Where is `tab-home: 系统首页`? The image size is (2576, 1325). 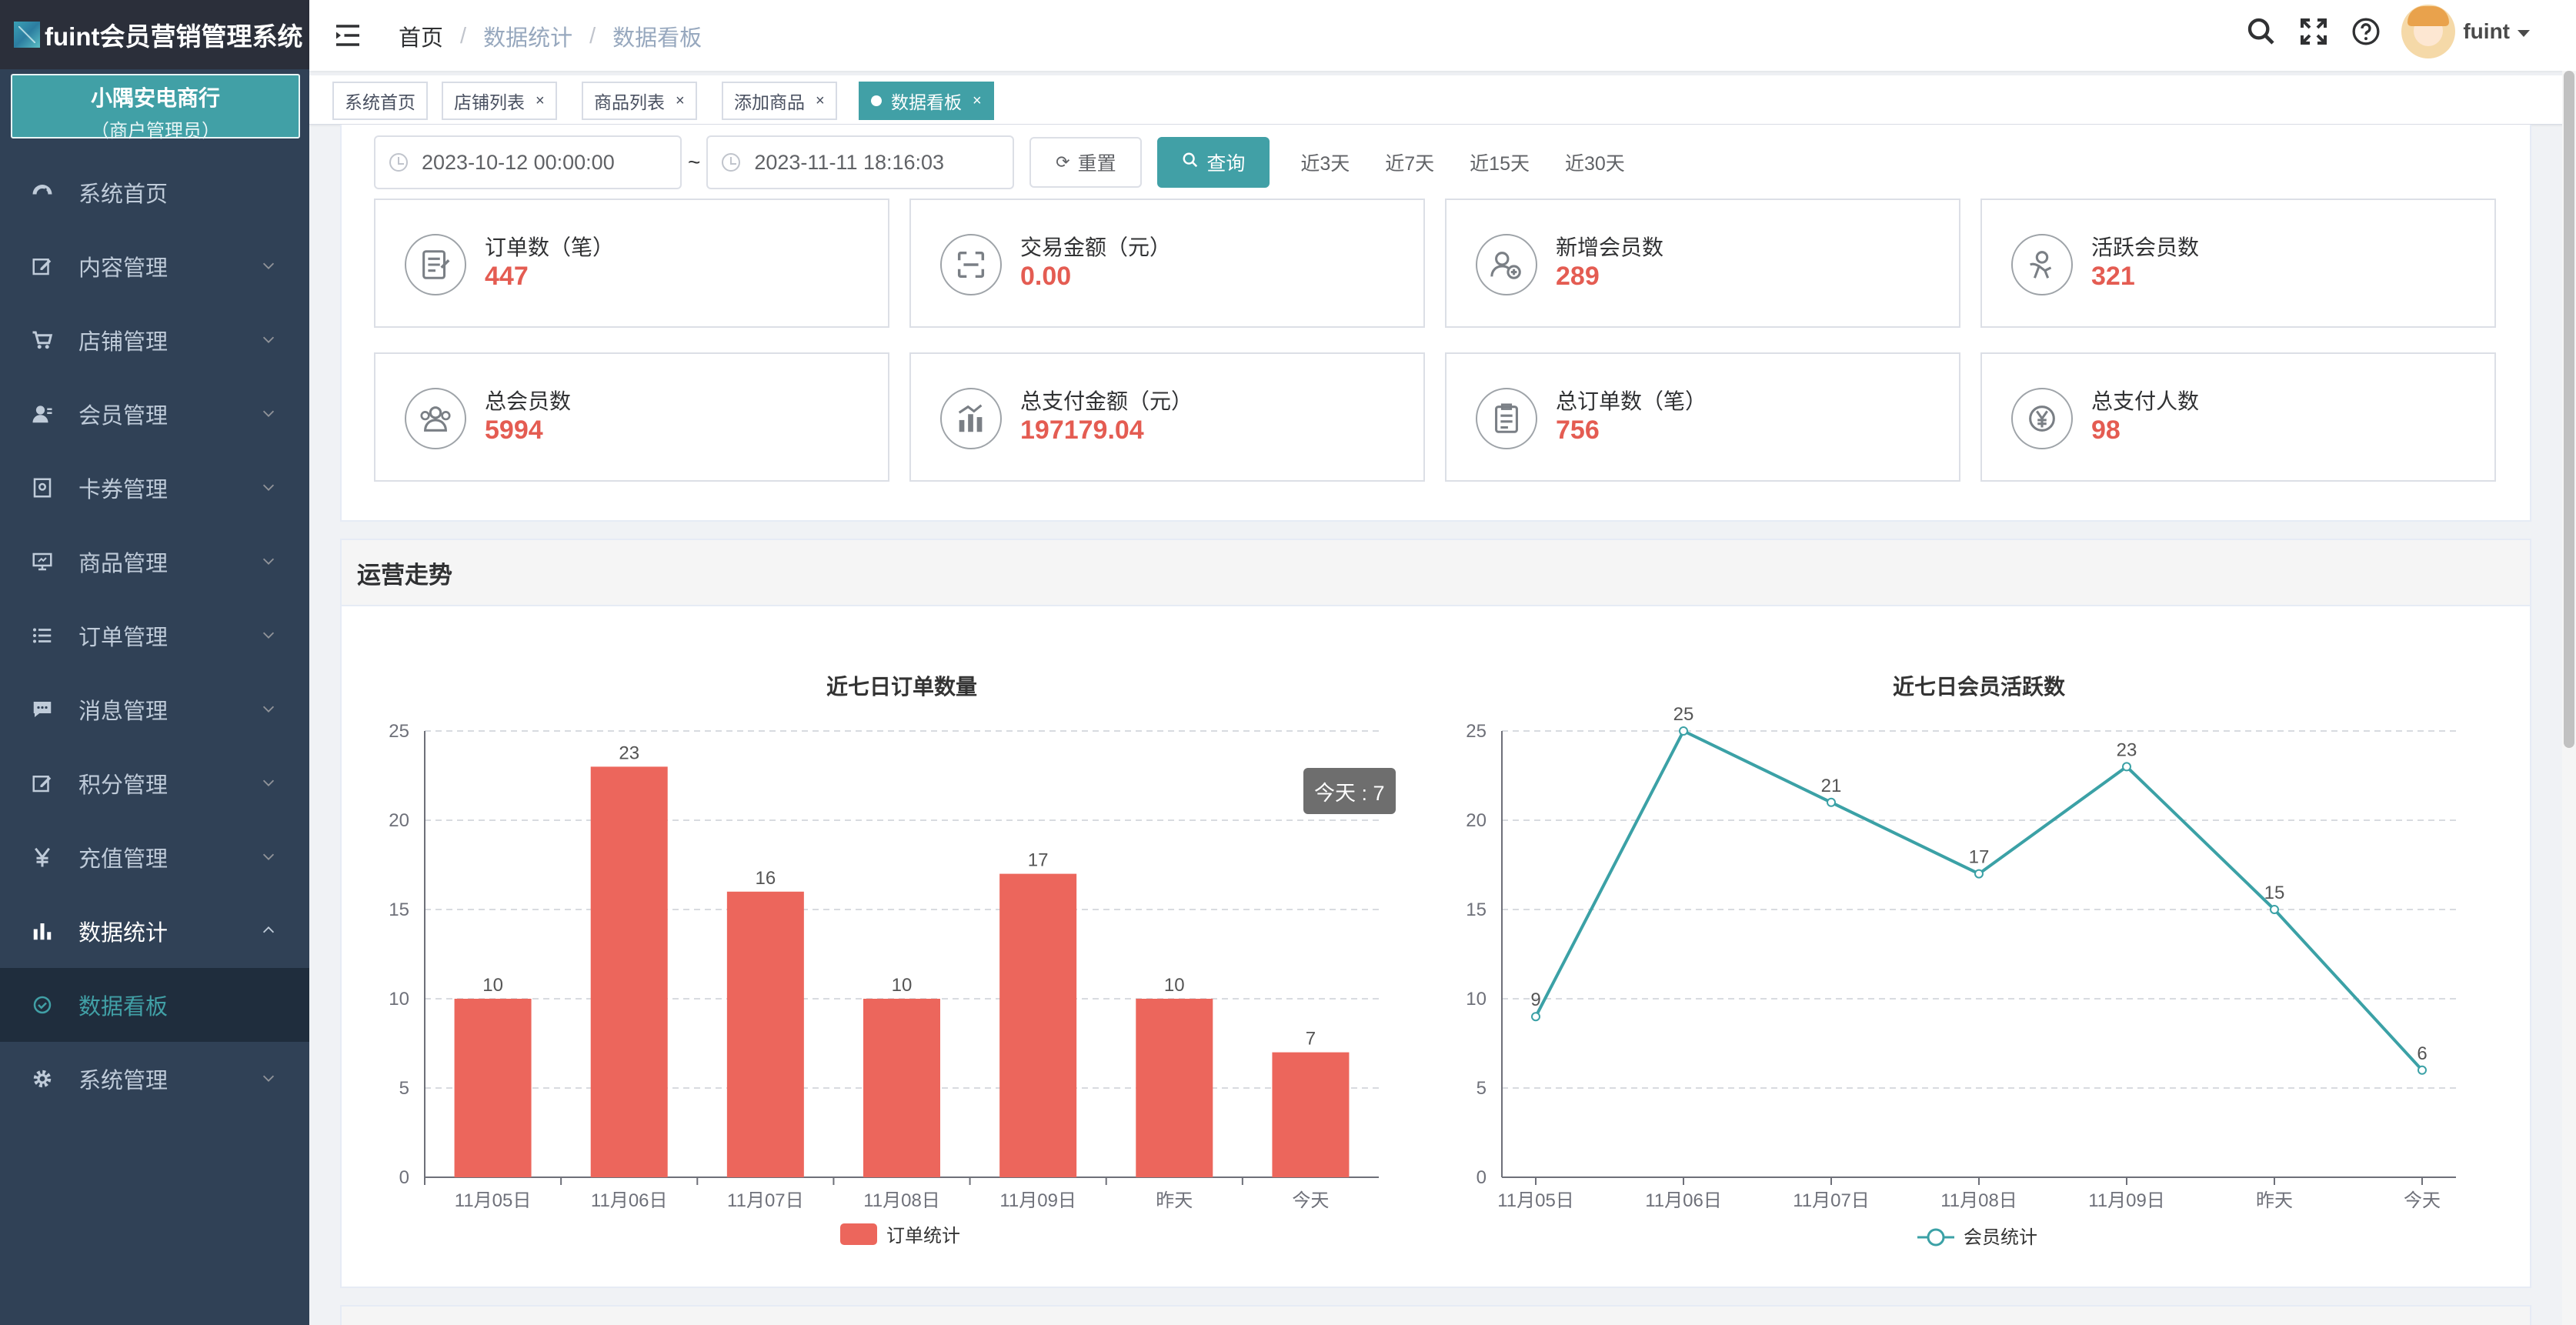
tab-home: 系统首页 is located at coordinates (380, 101).